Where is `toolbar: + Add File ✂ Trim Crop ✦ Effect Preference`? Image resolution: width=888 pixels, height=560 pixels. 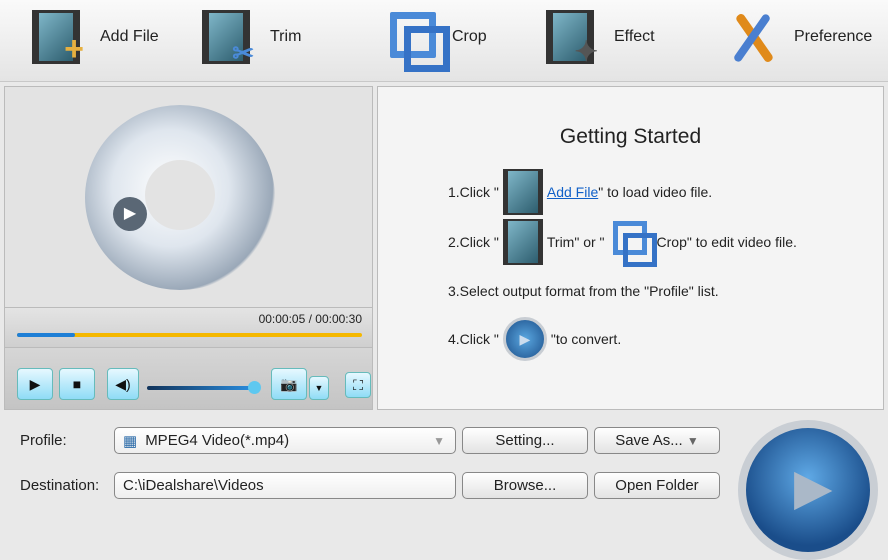 toolbar: + Add File ✂ Trim Crop ✦ Effect Preference is located at coordinates (444, 41).